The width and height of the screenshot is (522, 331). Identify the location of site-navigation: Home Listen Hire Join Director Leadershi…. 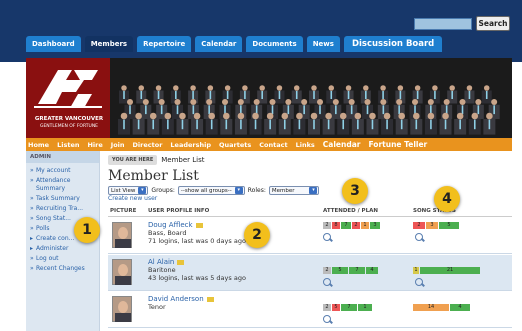
(269, 144).